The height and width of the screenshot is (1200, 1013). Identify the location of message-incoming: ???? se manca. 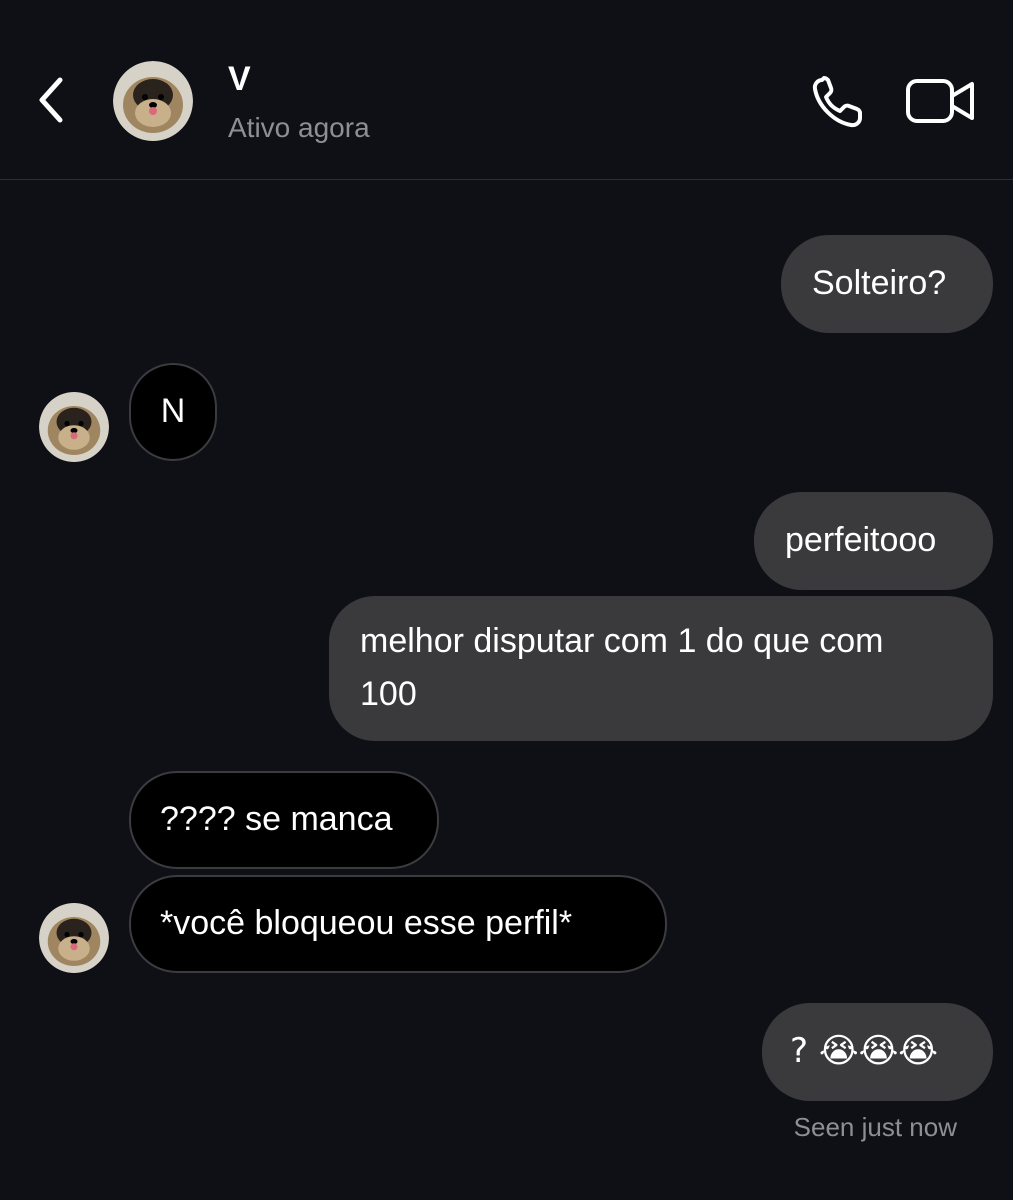
(284, 820).